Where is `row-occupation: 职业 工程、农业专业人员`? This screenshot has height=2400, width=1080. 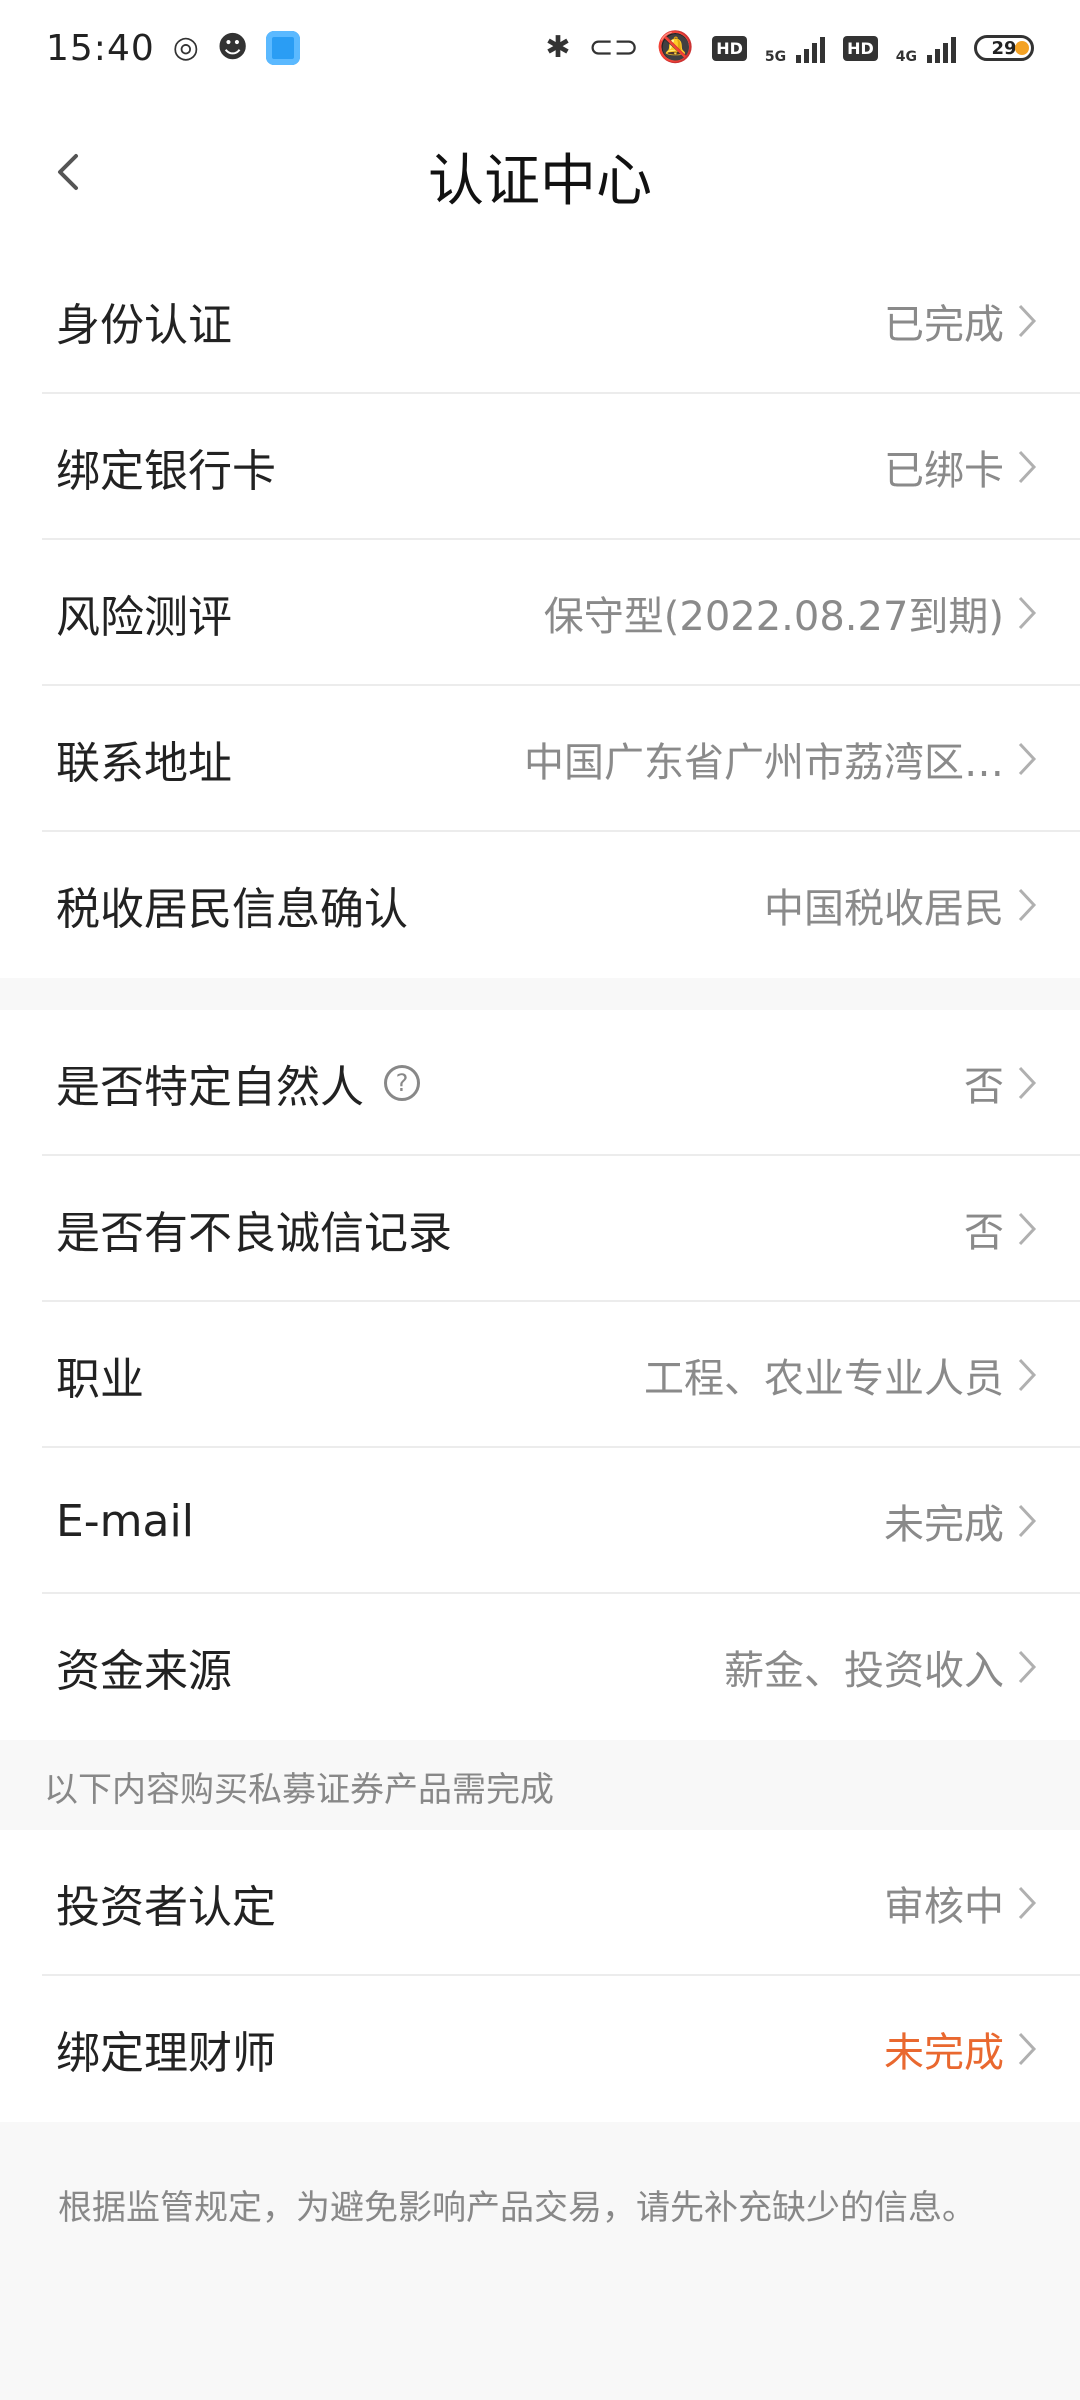 row-occupation: 职业 工程、农业专业人员 is located at coordinates (540, 1375).